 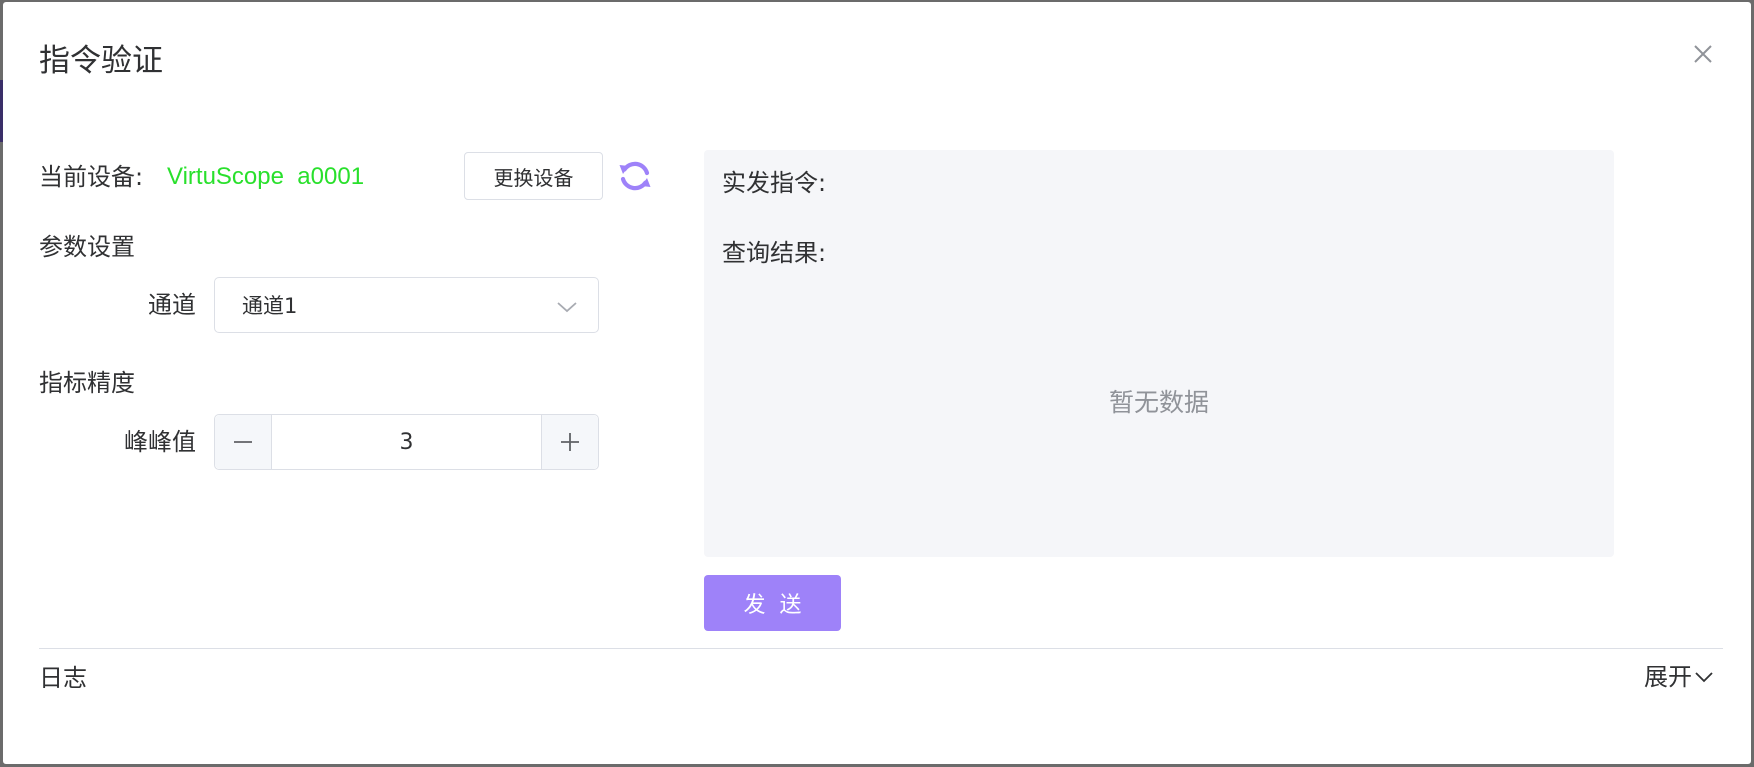 I want to click on increase-button, so click(x=569, y=442).